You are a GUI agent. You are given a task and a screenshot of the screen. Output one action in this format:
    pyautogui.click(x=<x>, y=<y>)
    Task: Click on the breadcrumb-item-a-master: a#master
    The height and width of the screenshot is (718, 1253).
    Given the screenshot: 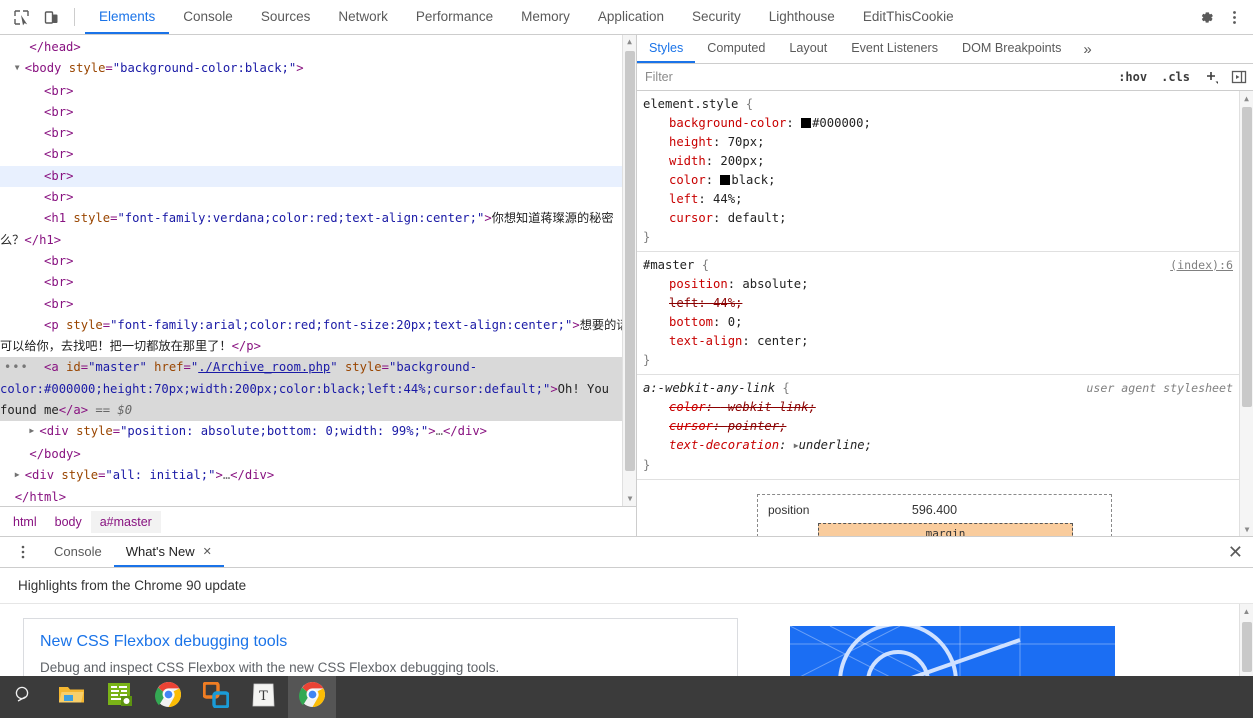 What is the action you would take?
    pyautogui.click(x=125, y=521)
    